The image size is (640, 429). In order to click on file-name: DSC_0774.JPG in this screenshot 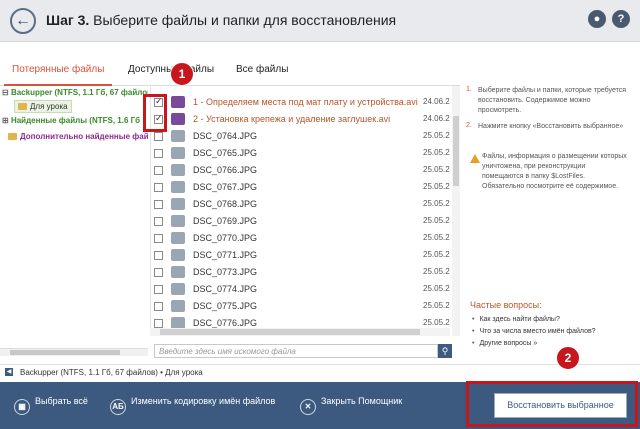, I will do `click(225, 289)`.